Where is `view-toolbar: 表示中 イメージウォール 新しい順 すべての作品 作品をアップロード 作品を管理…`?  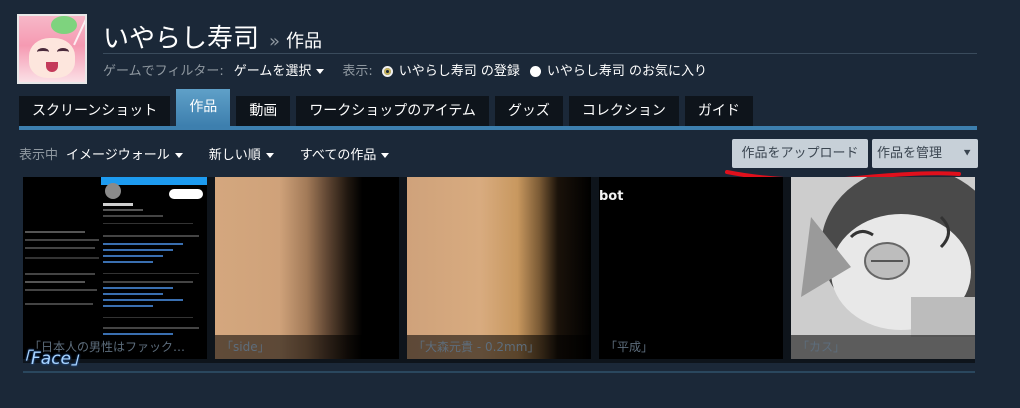 view-toolbar: 表示中 イメージウォール 新しい順 すべての作品 作品をアップロード 作品を管理… is located at coordinates (498, 154).